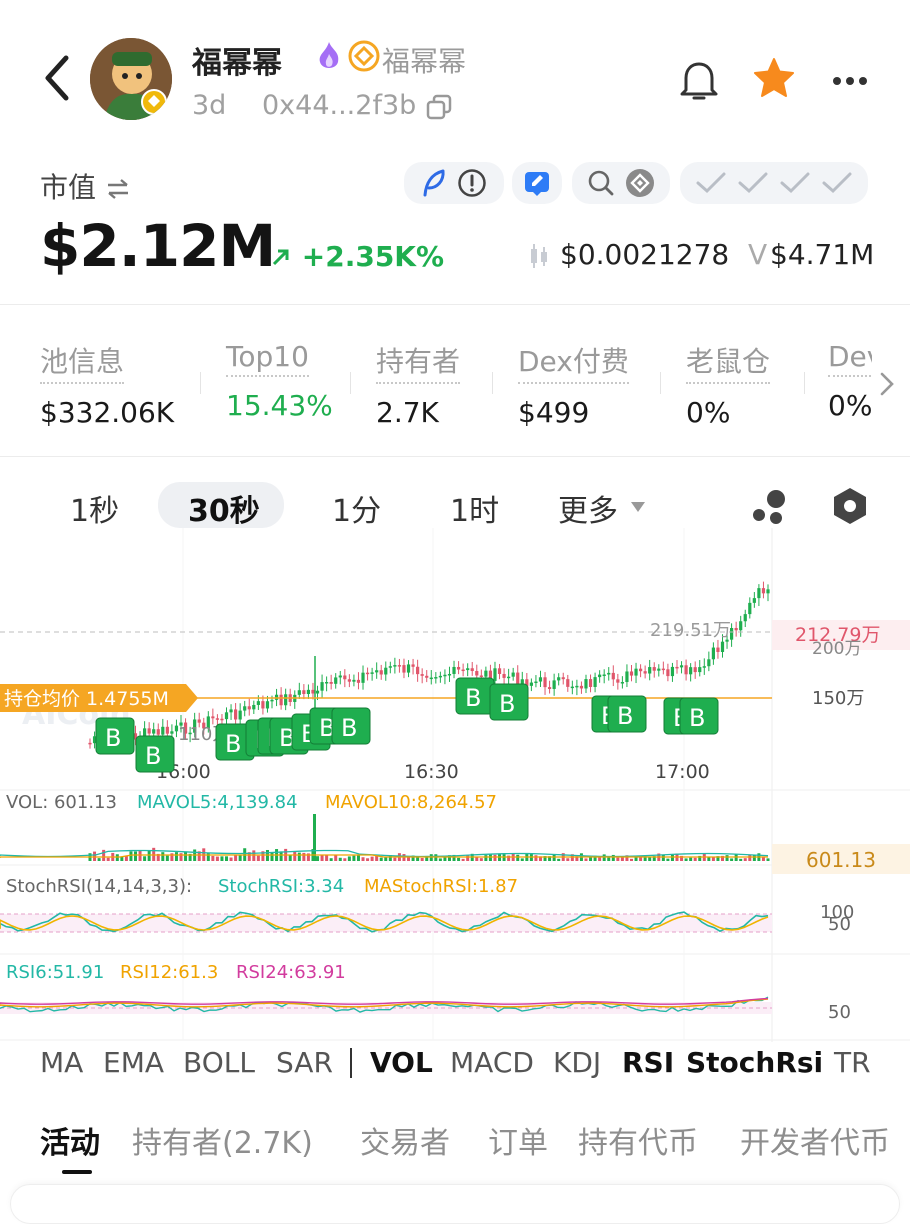  What do you see at coordinates (281, 886) in the screenshot?
I see `stoch-k-label: StochRSI:3.34` at bounding box center [281, 886].